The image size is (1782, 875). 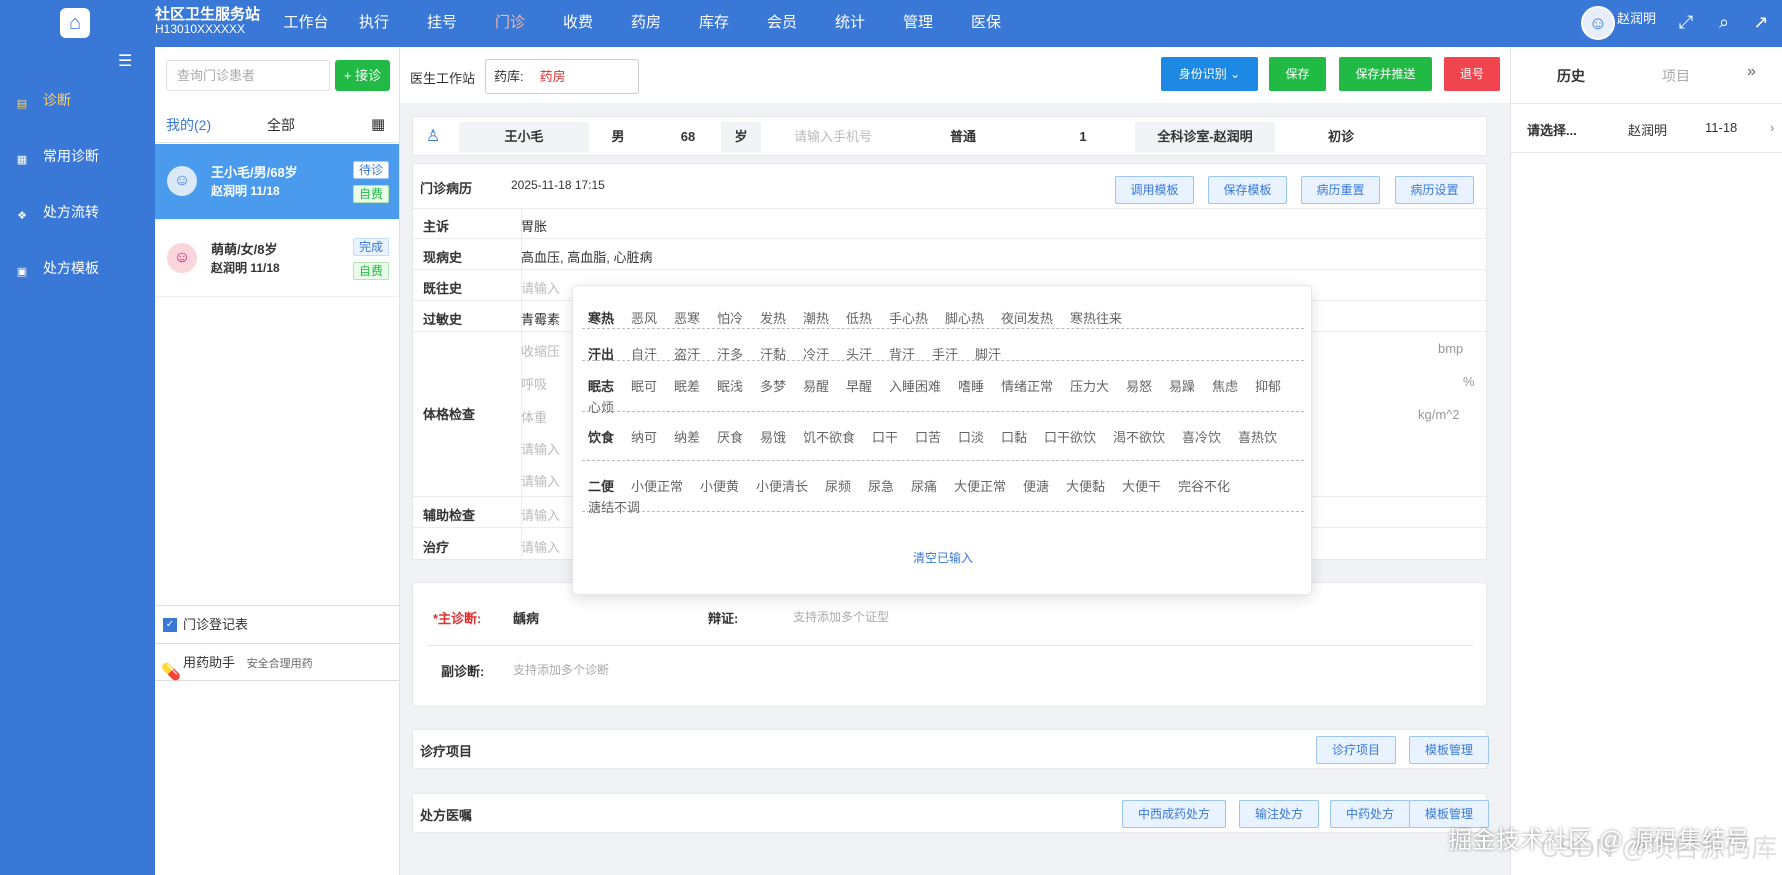 I want to click on symptom-option: 背汗, so click(x=902, y=353).